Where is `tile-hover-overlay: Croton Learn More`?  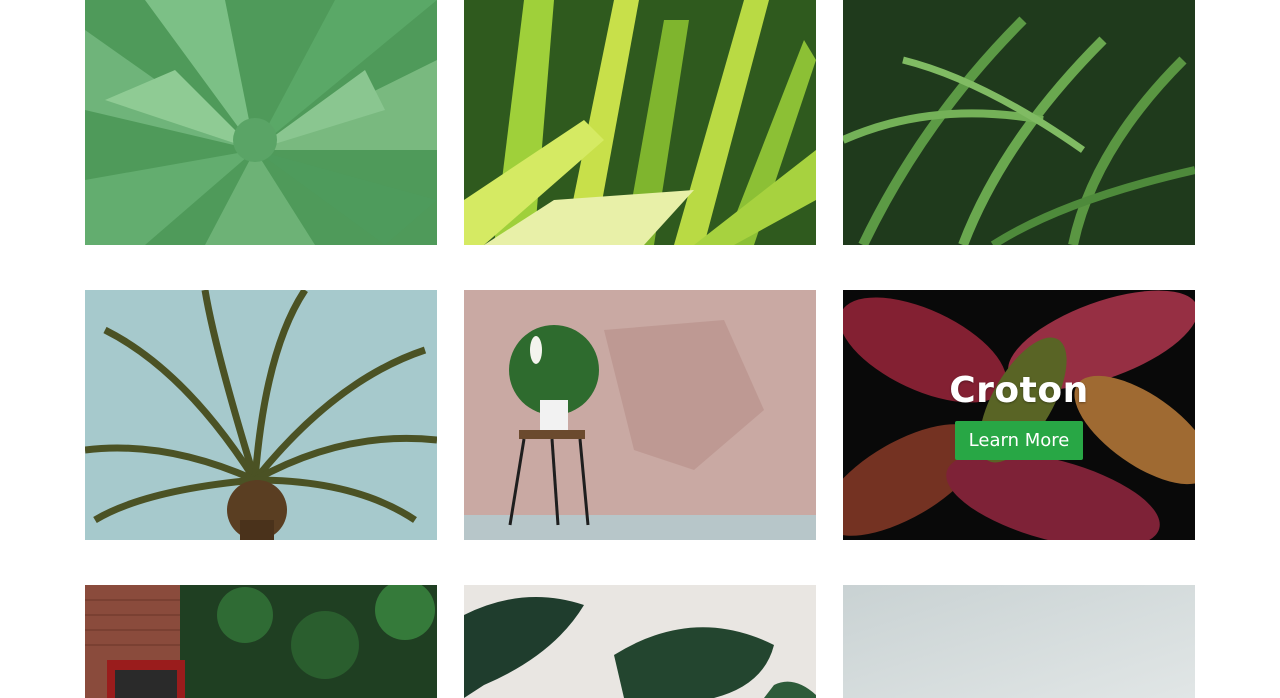 tile-hover-overlay: Croton Learn More is located at coordinates (1019, 415).